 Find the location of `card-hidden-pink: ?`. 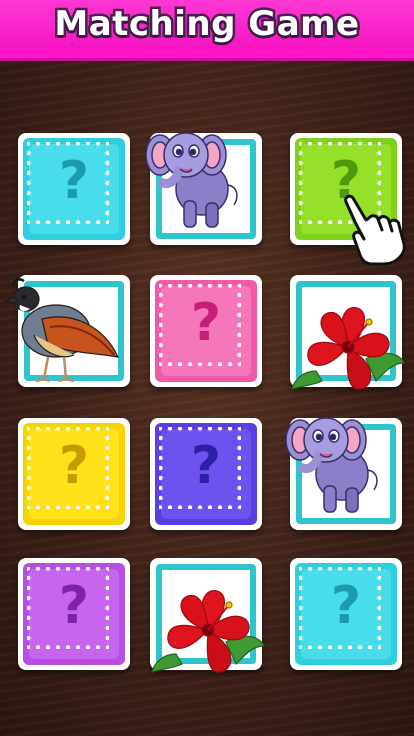

card-hidden-pink: ? is located at coordinates (206, 331).